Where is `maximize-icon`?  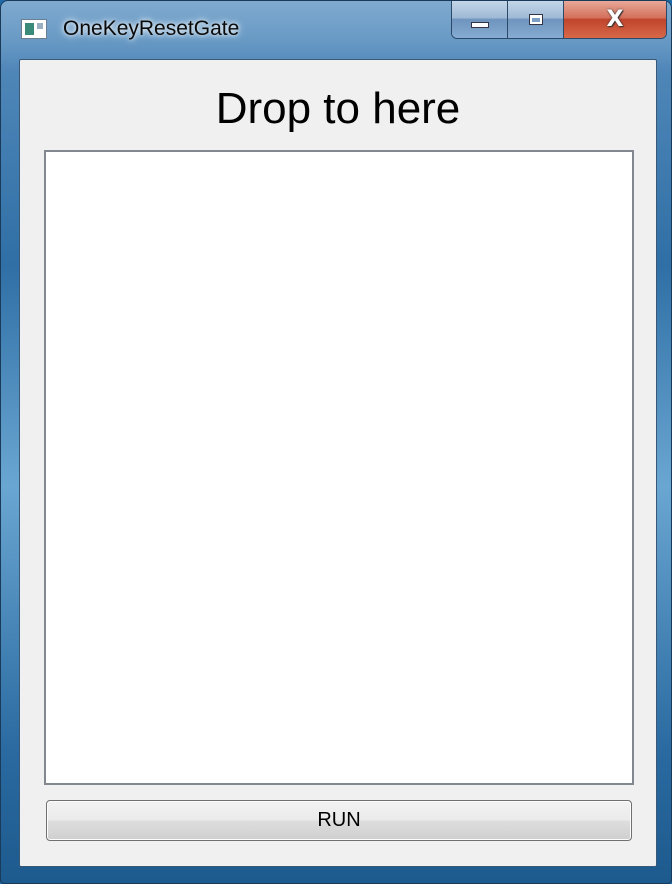
maximize-icon is located at coordinates (535, 19).